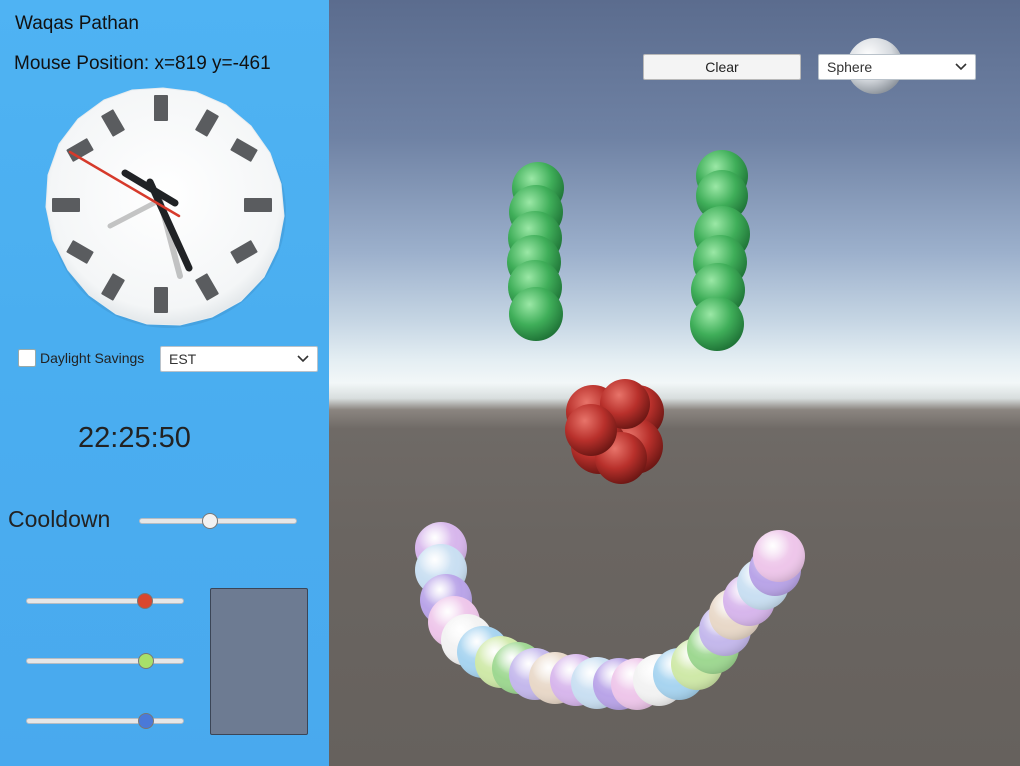 This screenshot has width=1020, height=766. Describe the element at coordinates (165, 207) in the screenshot. I see `analog-clock` at that location.